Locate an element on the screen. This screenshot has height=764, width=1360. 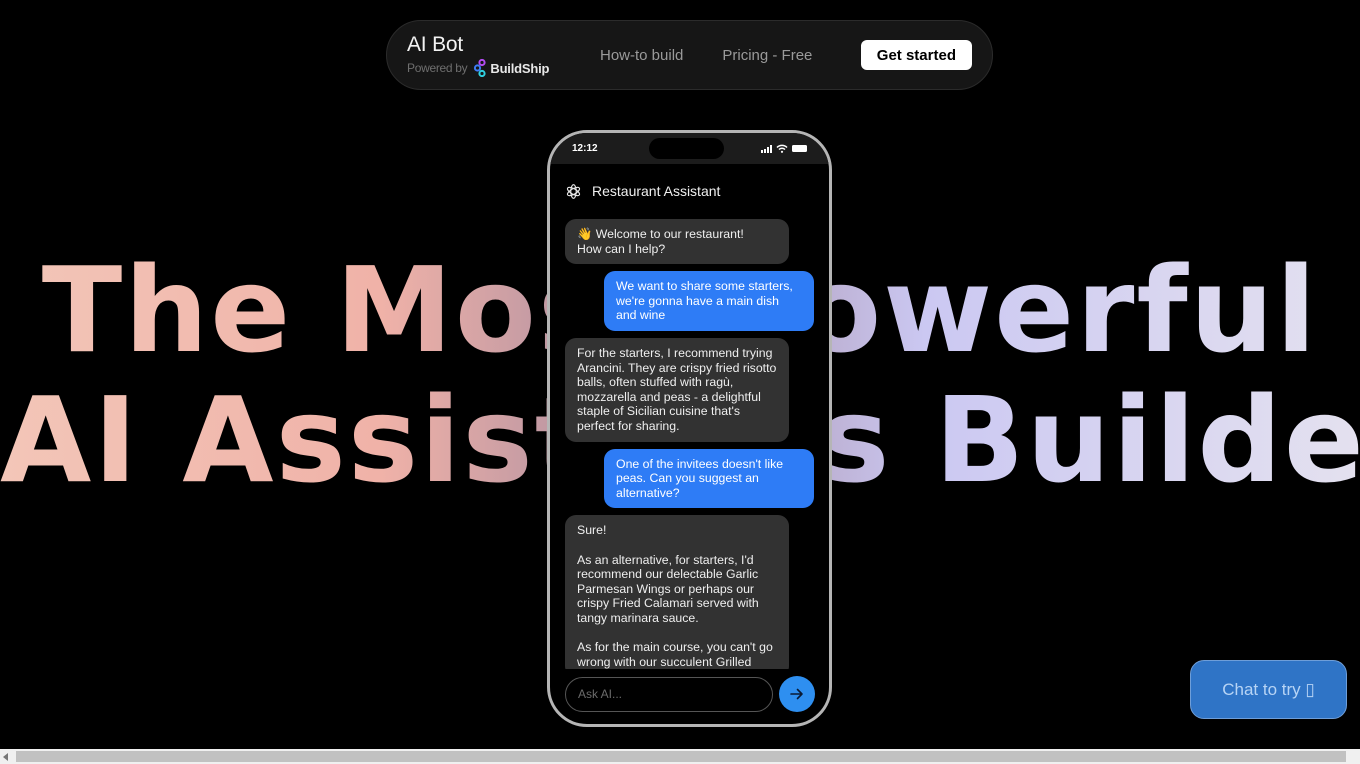
wifi-icon is located at coordinates (782, 148).